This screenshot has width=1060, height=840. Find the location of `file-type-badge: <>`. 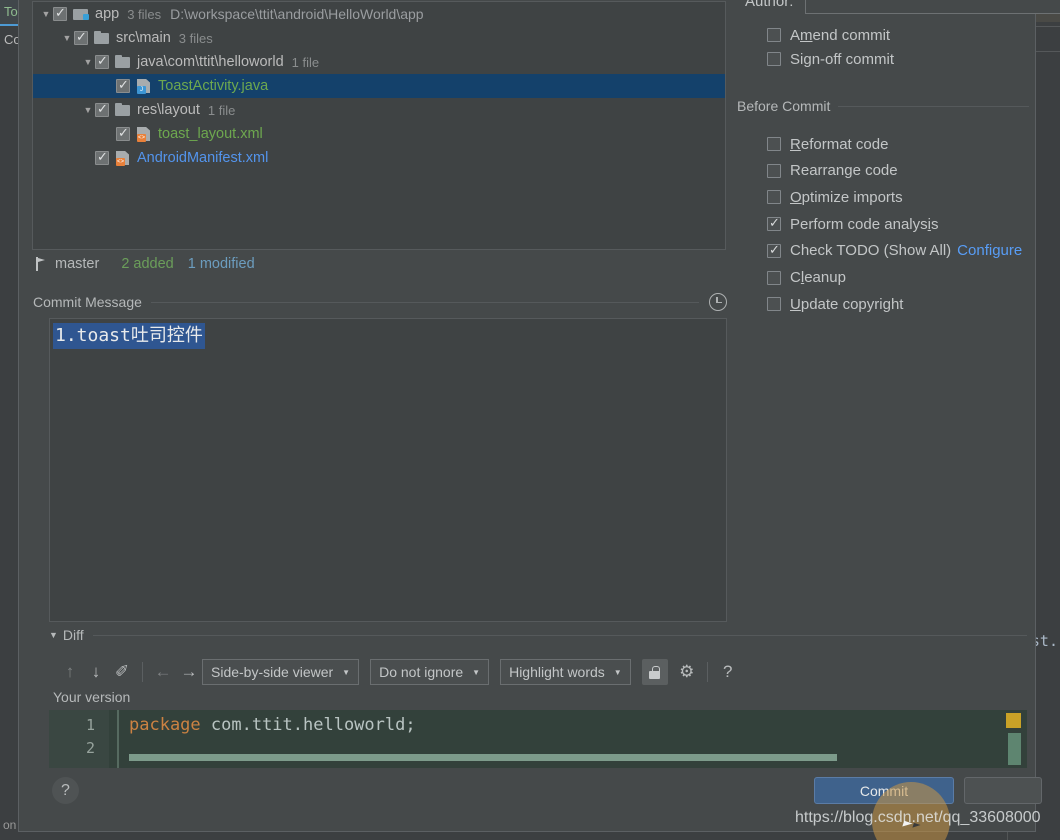

file-type-badge: <> is located at coordinates (120, 162).